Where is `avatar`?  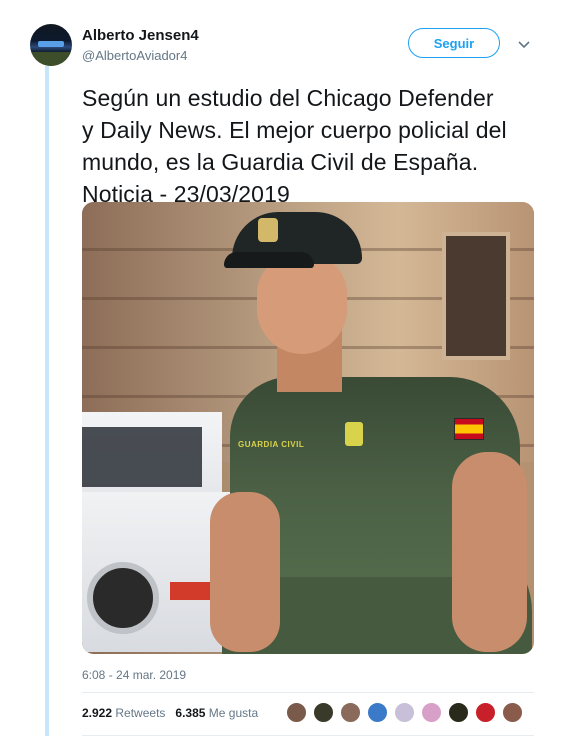
avatar is located at coordinates (51, 45).